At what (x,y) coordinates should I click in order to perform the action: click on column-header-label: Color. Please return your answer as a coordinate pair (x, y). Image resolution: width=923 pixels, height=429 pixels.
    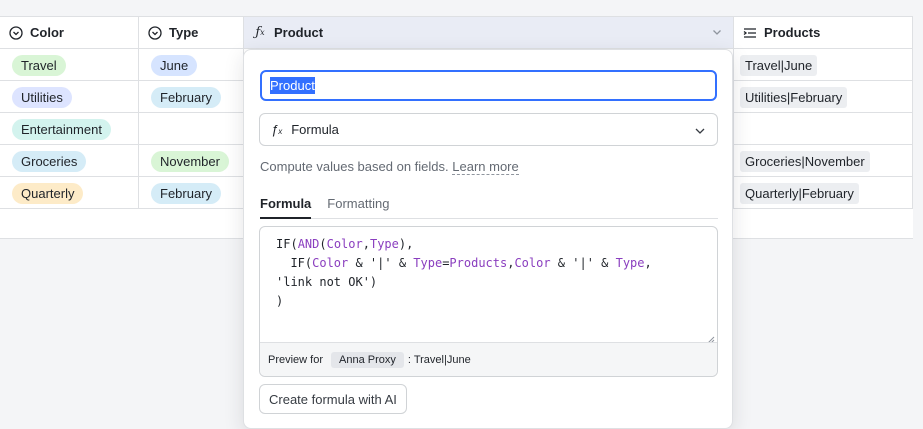
    Looking at the image, I should click on (47, 32).